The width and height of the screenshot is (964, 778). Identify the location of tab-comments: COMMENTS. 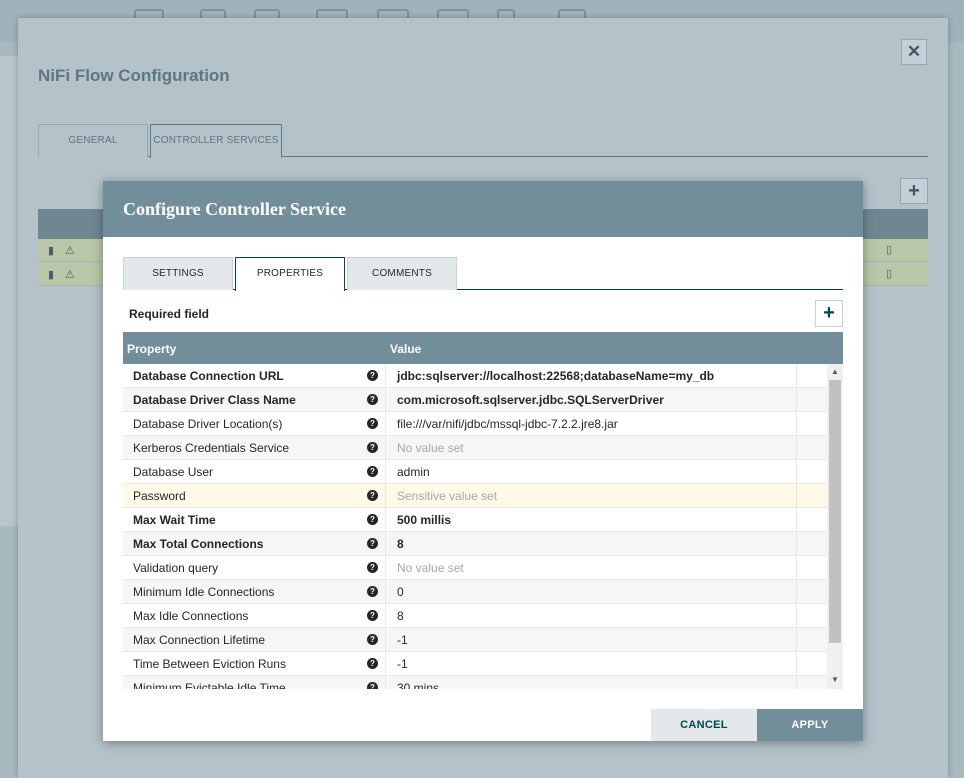
(402, 273).